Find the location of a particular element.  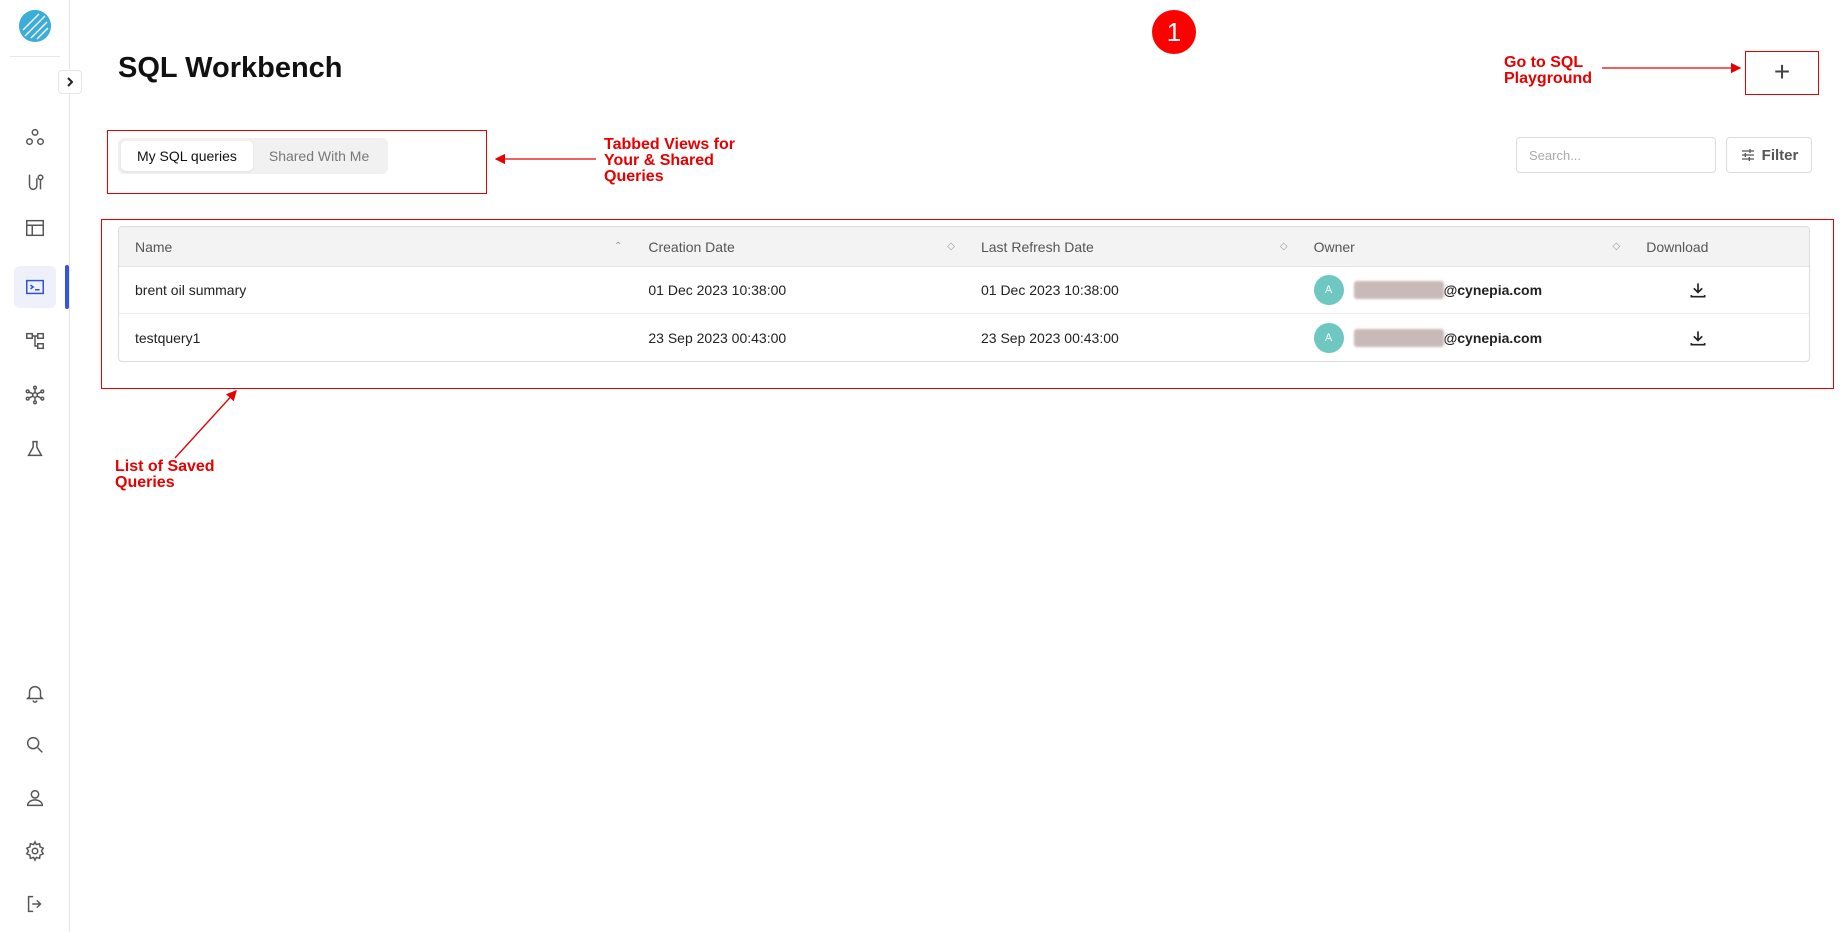

search-icon is located at coordinates (34, 744).